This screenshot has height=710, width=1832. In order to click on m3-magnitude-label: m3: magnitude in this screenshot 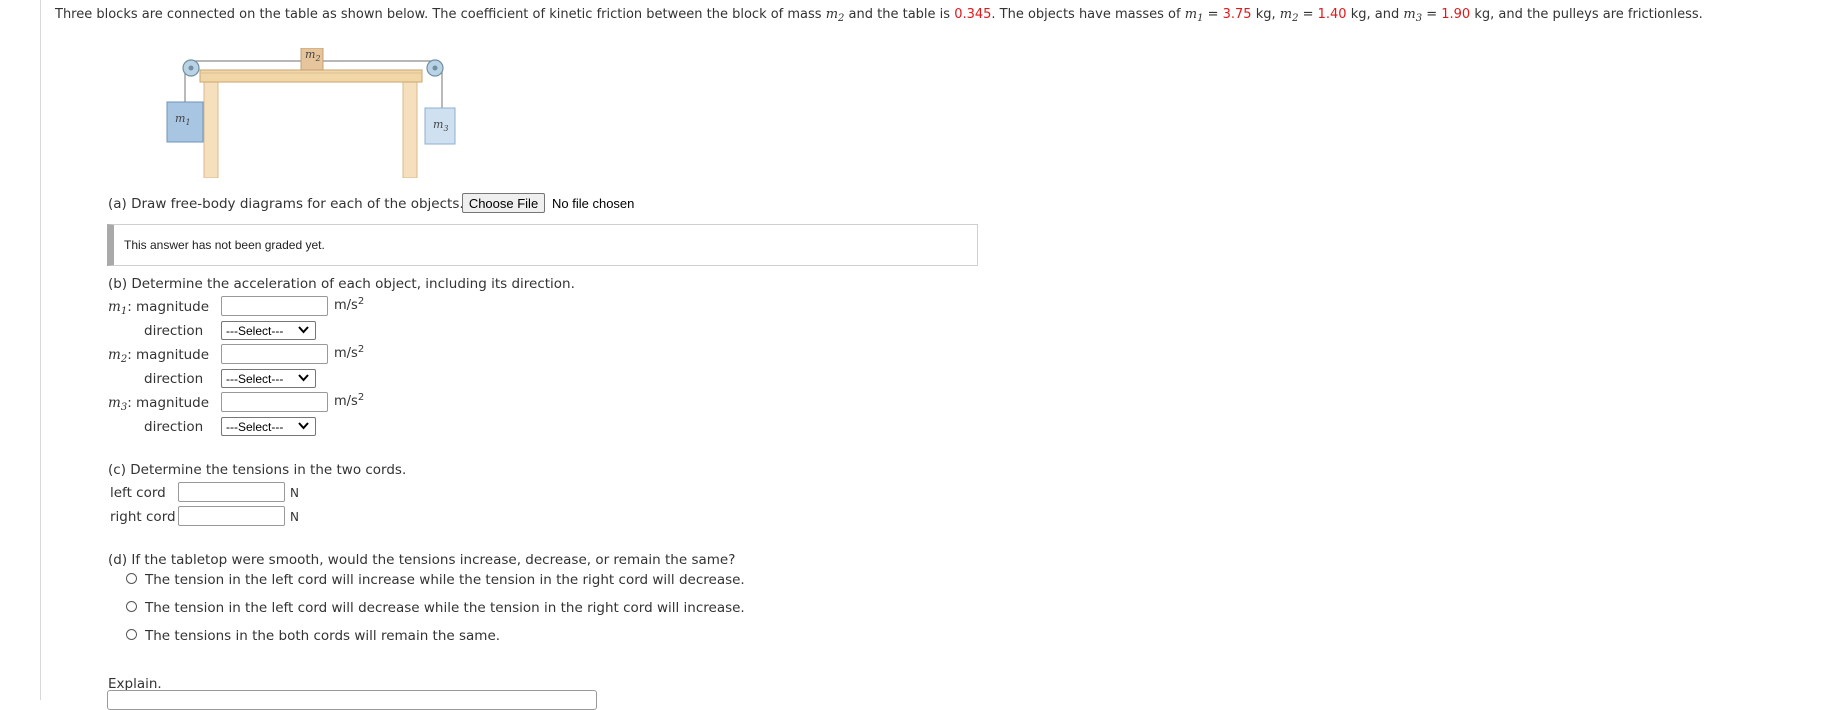, I will do `click(159, 404)`.